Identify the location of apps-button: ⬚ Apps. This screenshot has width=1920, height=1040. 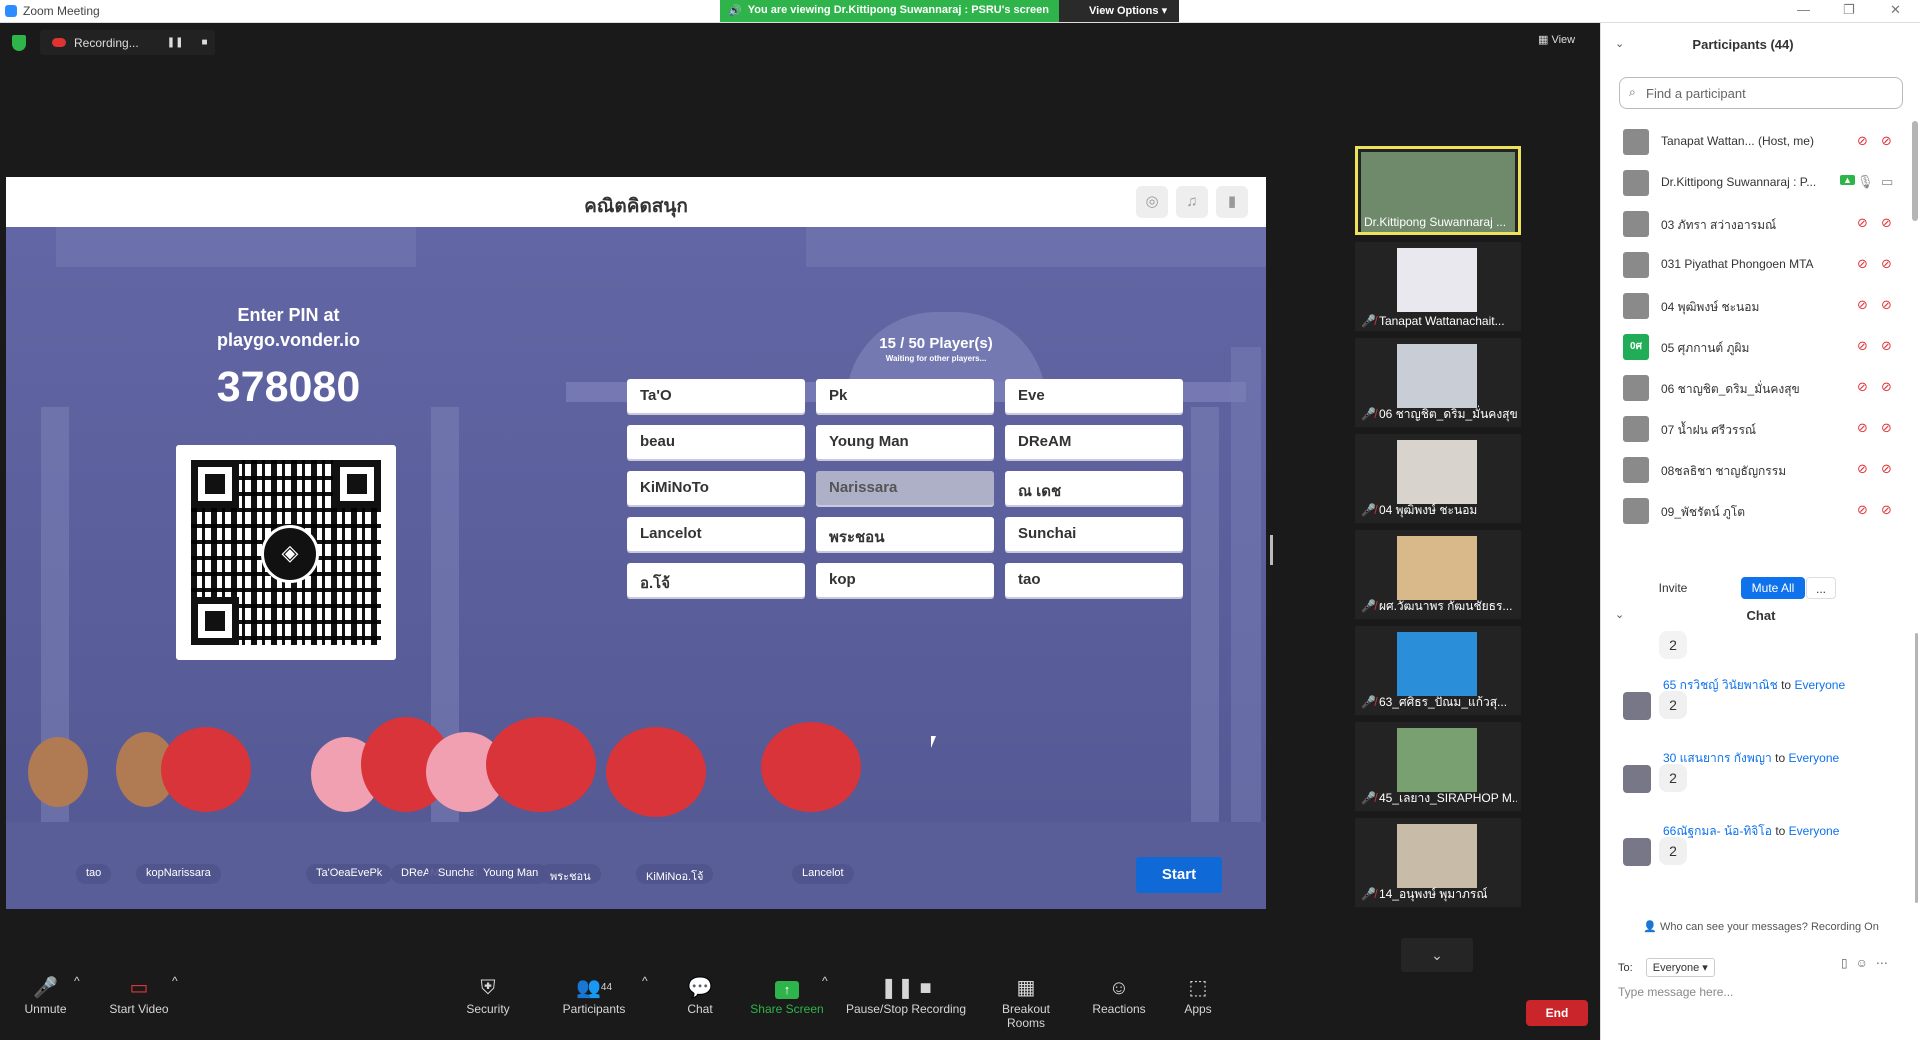
(1198, 995).